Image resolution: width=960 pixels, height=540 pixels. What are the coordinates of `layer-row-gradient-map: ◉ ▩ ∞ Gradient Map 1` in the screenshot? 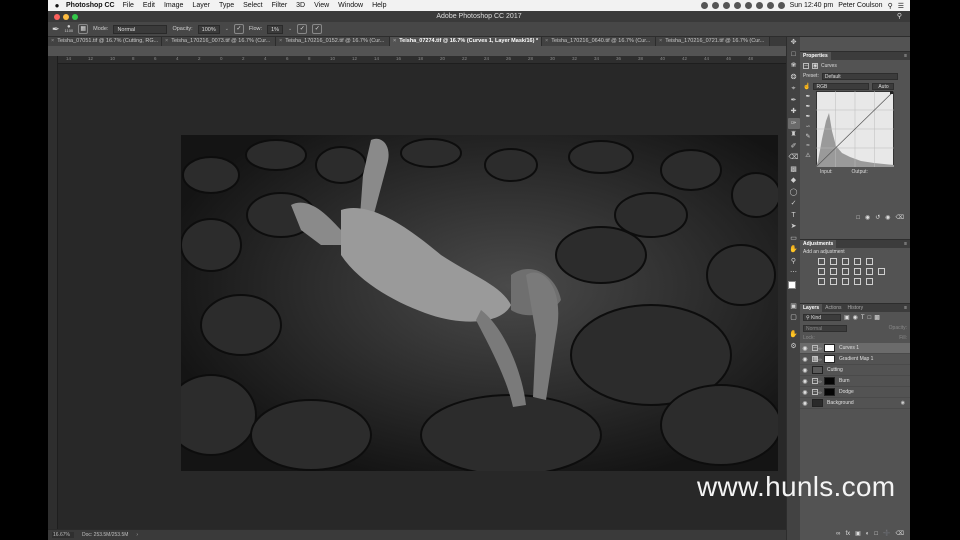 It's located at (855, 359).